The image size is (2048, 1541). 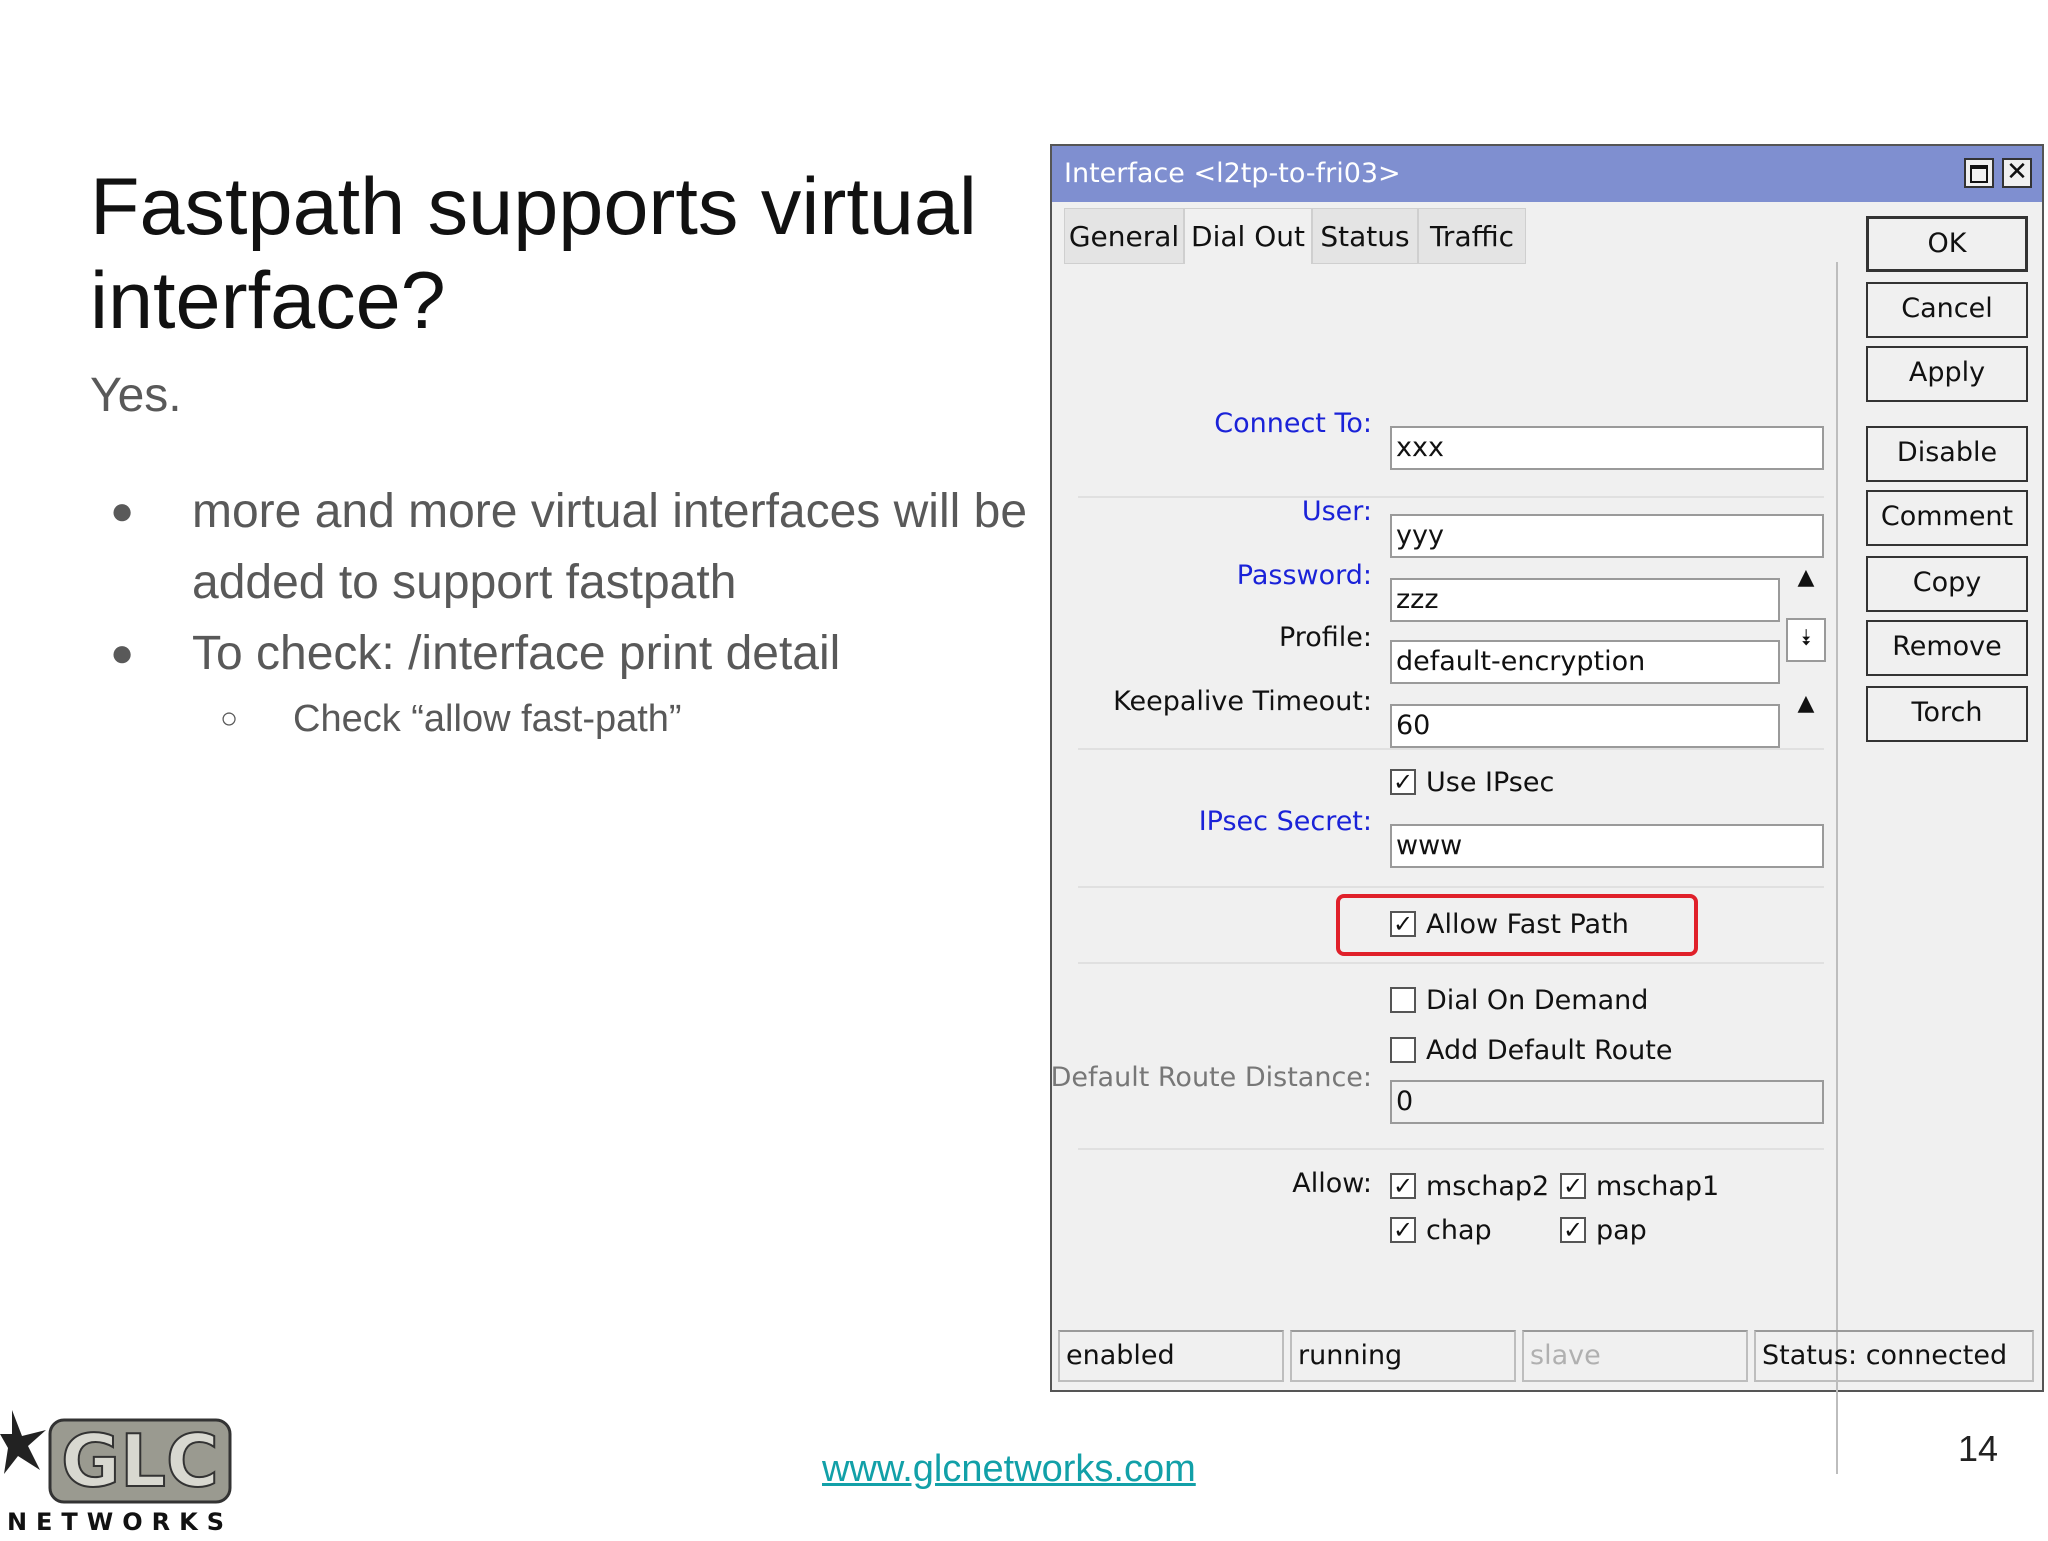 I want to click on status-running: running, so click(x=1403, y=1356).